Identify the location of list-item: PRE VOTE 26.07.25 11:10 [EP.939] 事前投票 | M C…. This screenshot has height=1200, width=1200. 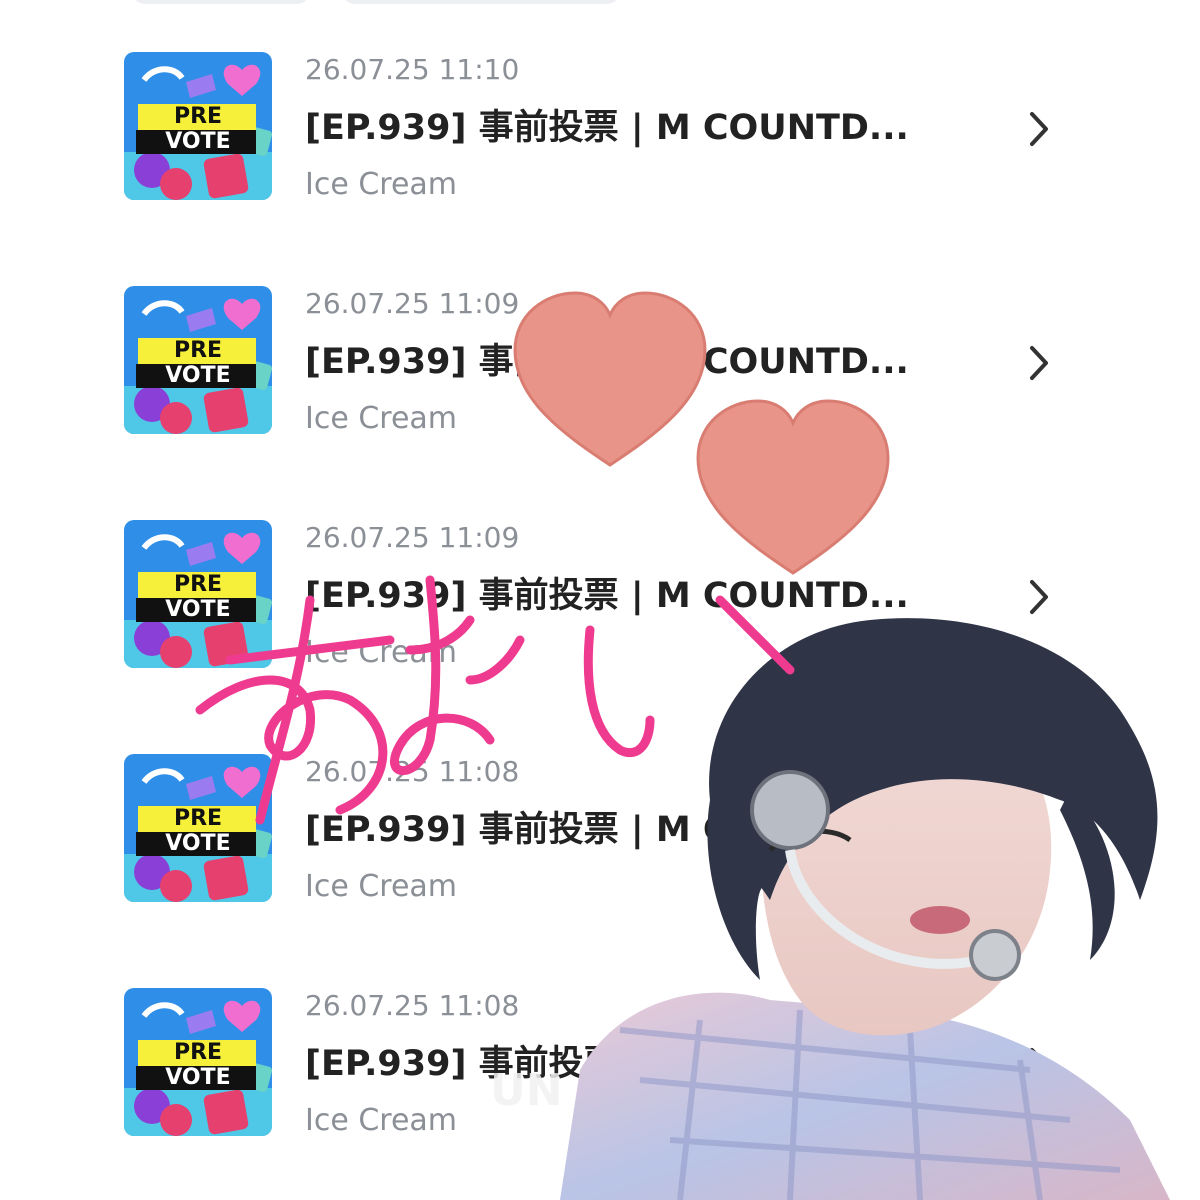
(600, 137).